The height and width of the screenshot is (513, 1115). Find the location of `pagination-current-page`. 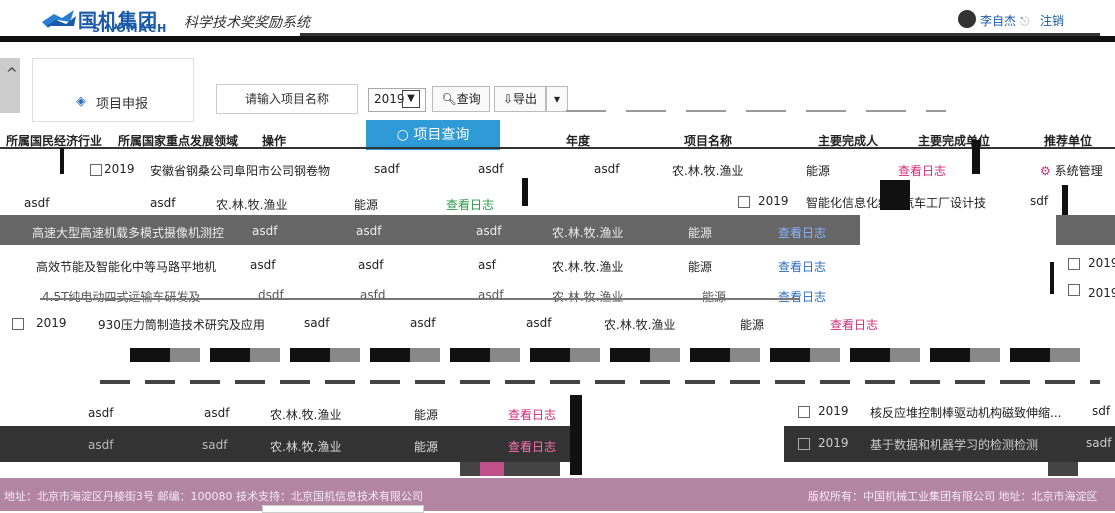

pagination-current-page is located at coordinates (492, 469).